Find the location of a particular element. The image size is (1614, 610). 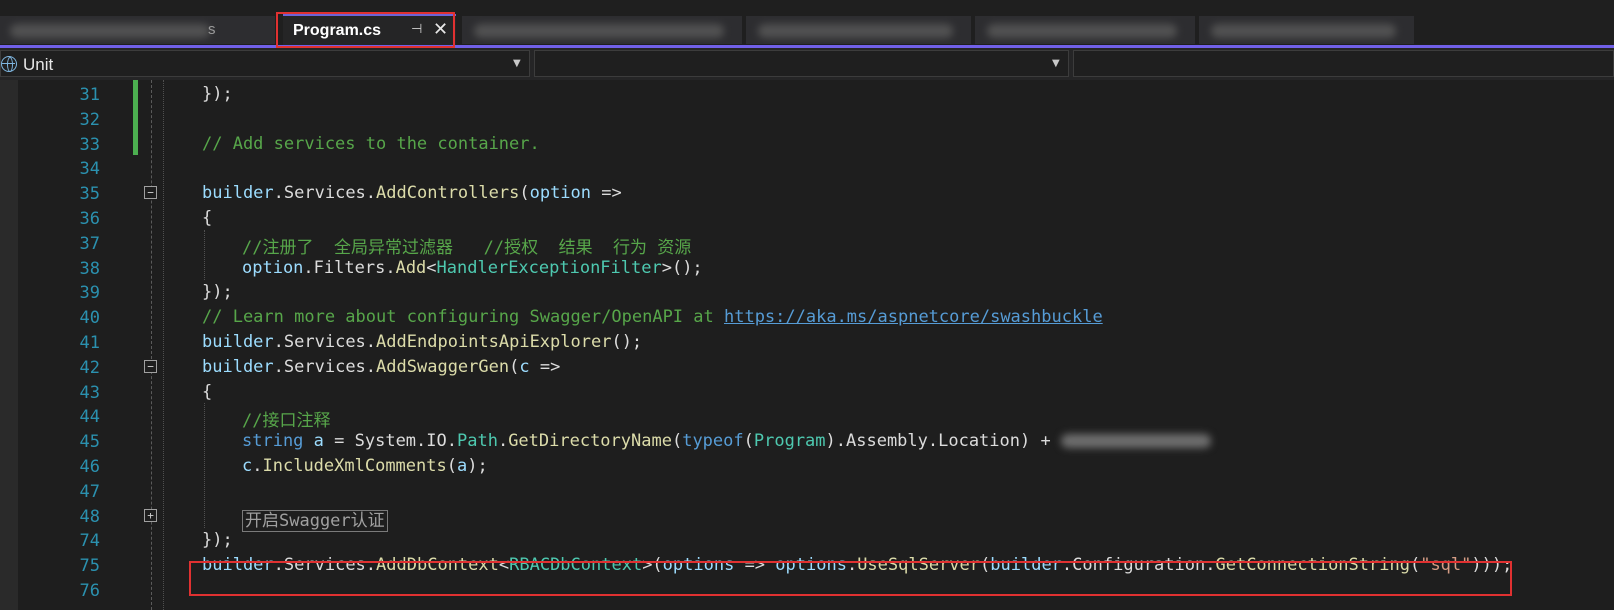

line-number: 74 is located at coordinates (89, 541).